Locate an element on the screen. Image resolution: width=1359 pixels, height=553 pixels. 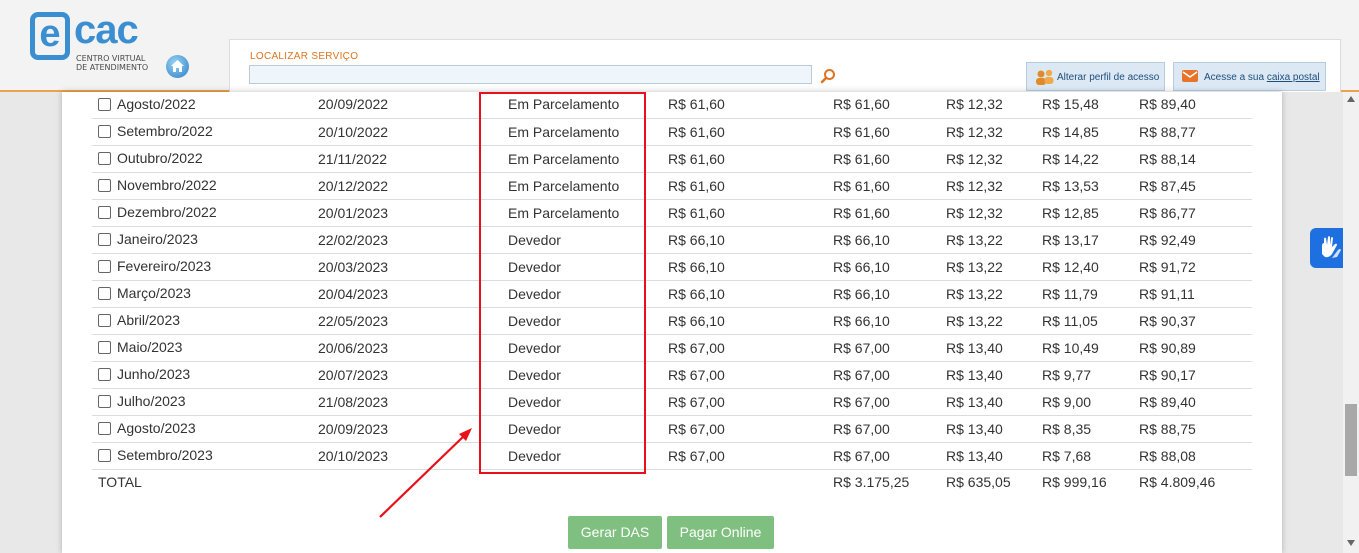
cell-text: Janeiro/2023 is located at coordinates (157, 239).